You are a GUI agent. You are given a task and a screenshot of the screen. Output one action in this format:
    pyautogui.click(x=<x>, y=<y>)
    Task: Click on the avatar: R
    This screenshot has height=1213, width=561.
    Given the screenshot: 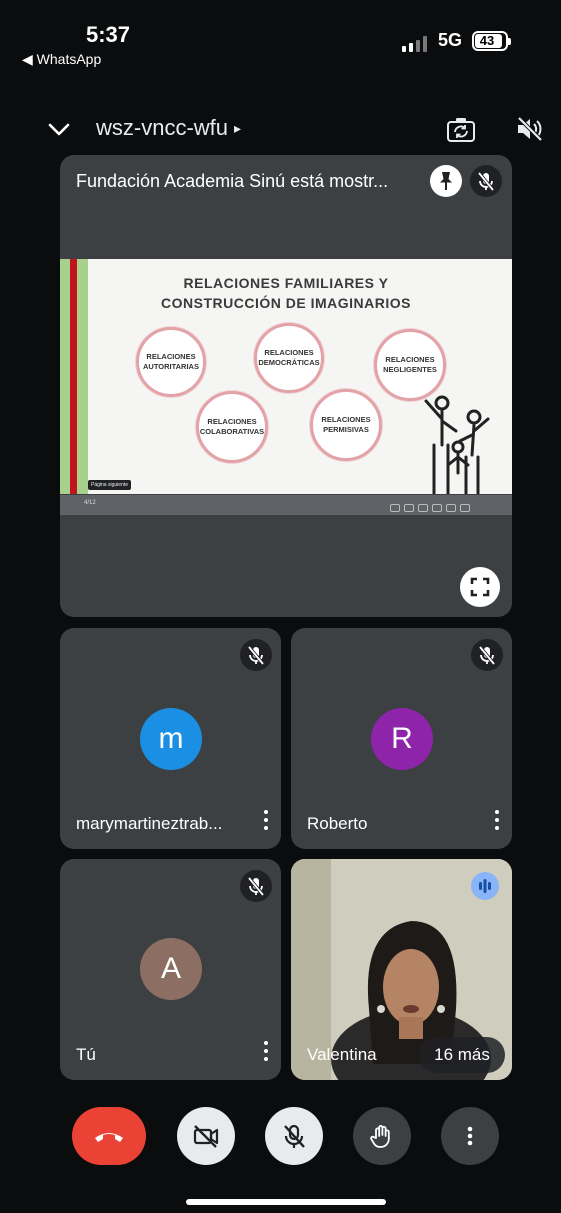 What is the action you would take?
    pyautogui.click(x=402, y=739)
    